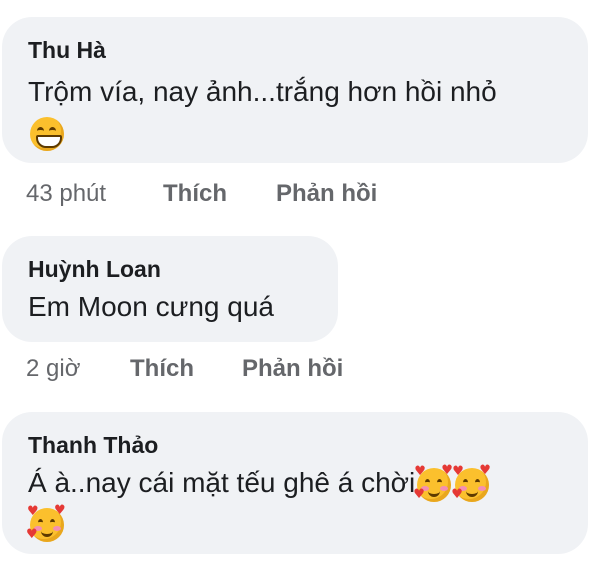 This screenshot has height=566, width=600. What do you see at coordinates (94, 269) in the screenshot?
I see `comment-author: Huỳnh Loan` at bounding box center [94, 269].